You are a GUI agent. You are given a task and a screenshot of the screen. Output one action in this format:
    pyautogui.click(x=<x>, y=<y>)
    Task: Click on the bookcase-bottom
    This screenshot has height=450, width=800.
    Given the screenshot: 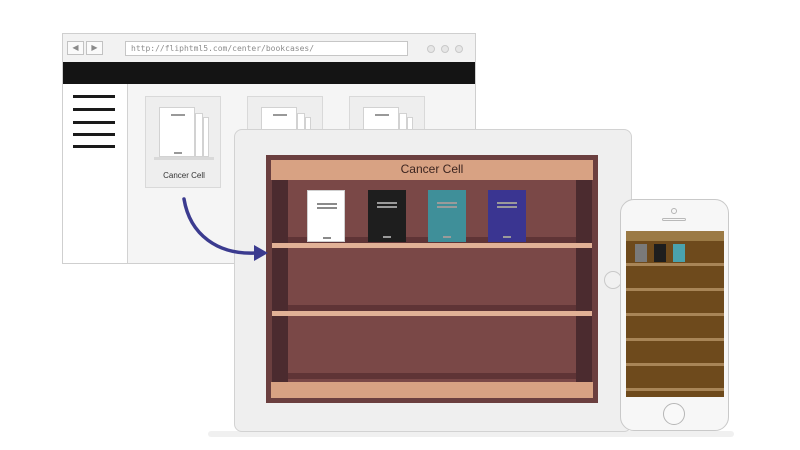 What is the action you would take?
    pyautogui.click(x=432, y=390)
    